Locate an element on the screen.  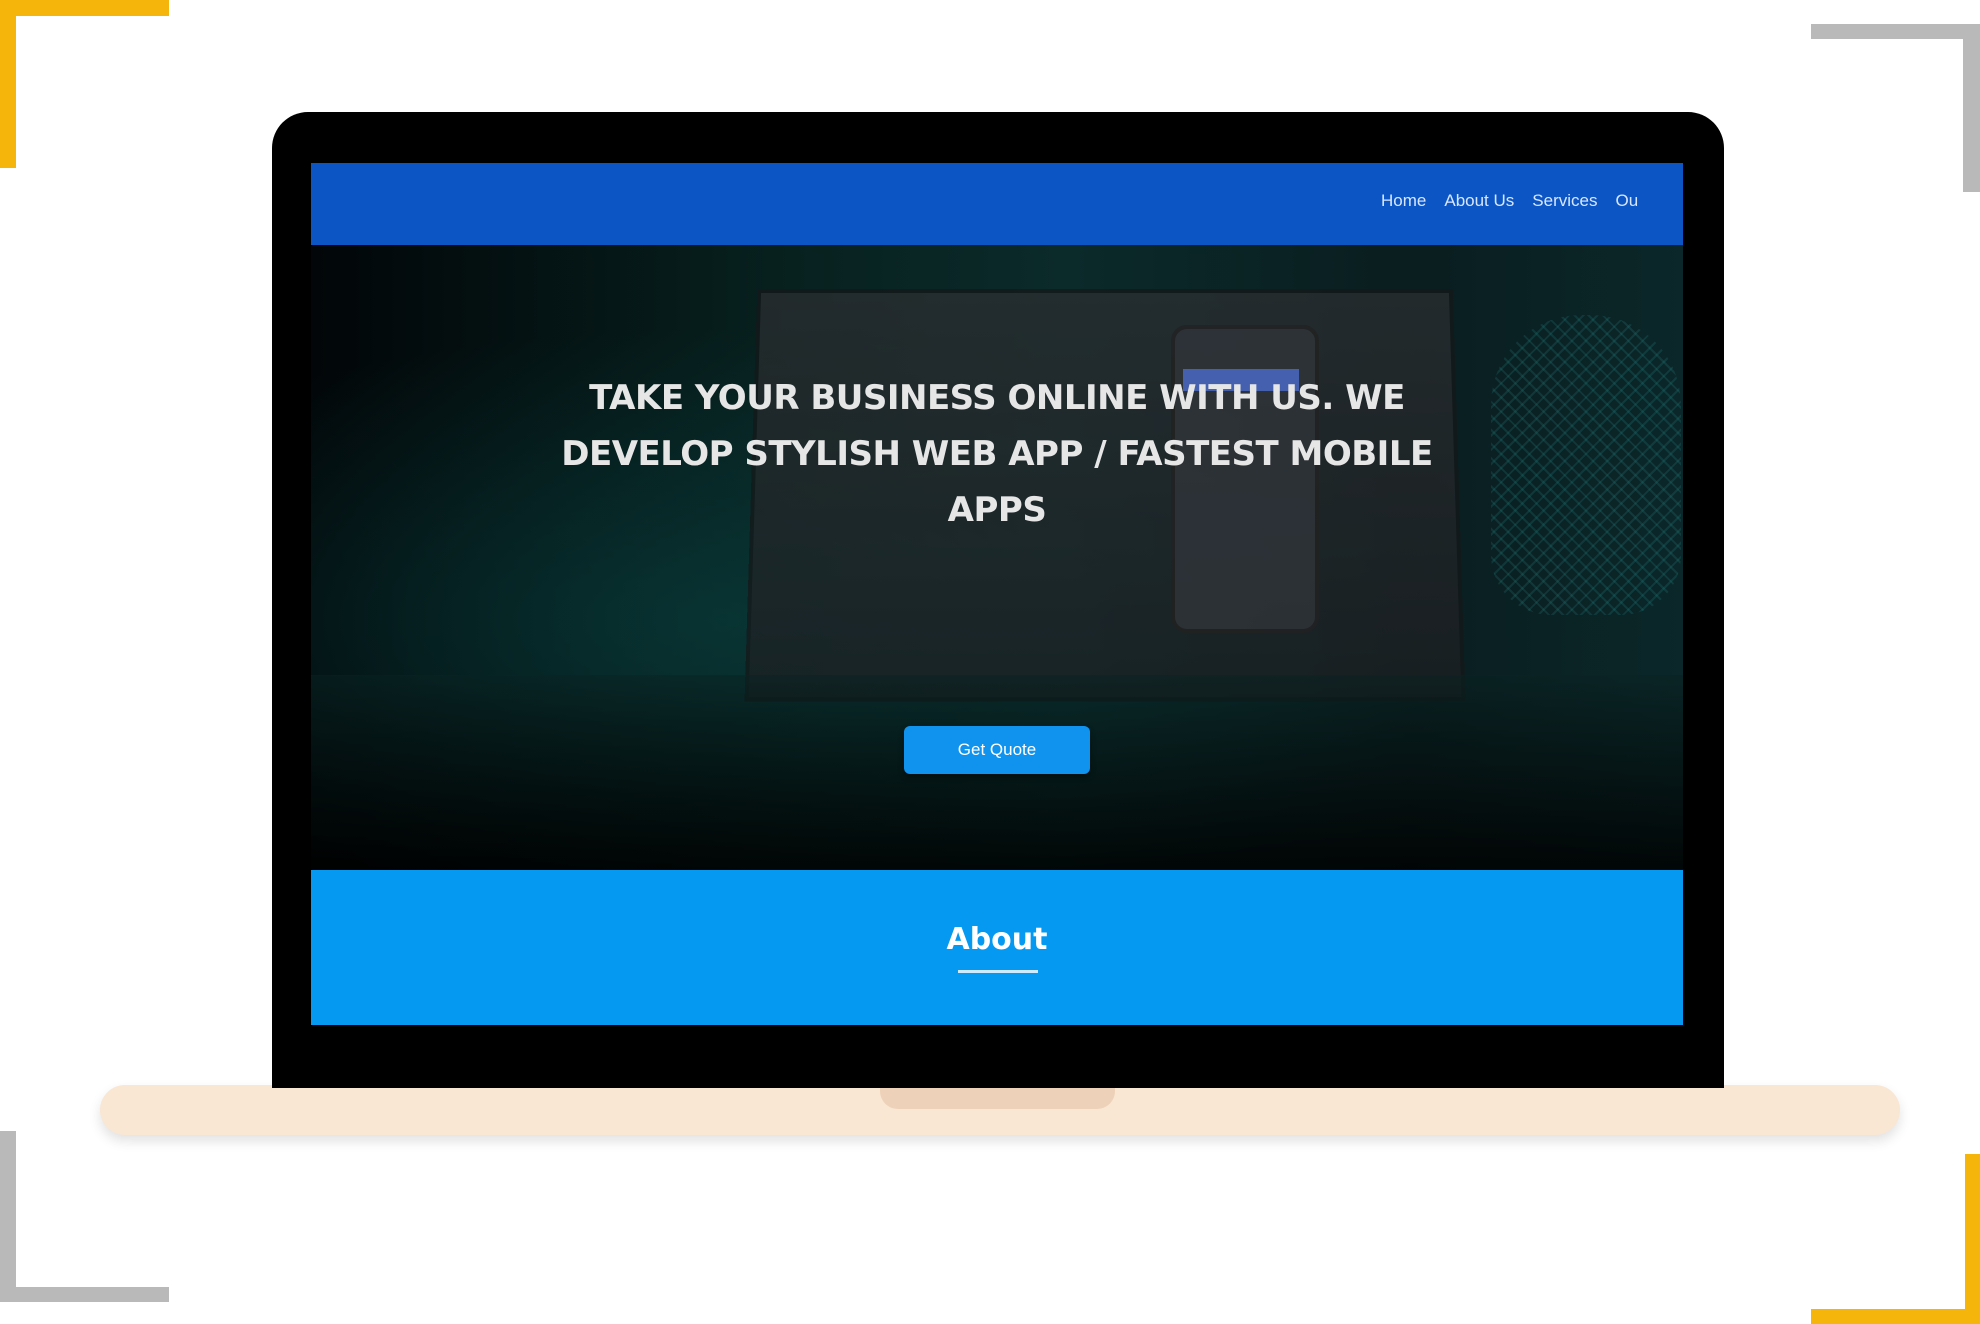
laptop-notch is located at coordinates (997, 1098).